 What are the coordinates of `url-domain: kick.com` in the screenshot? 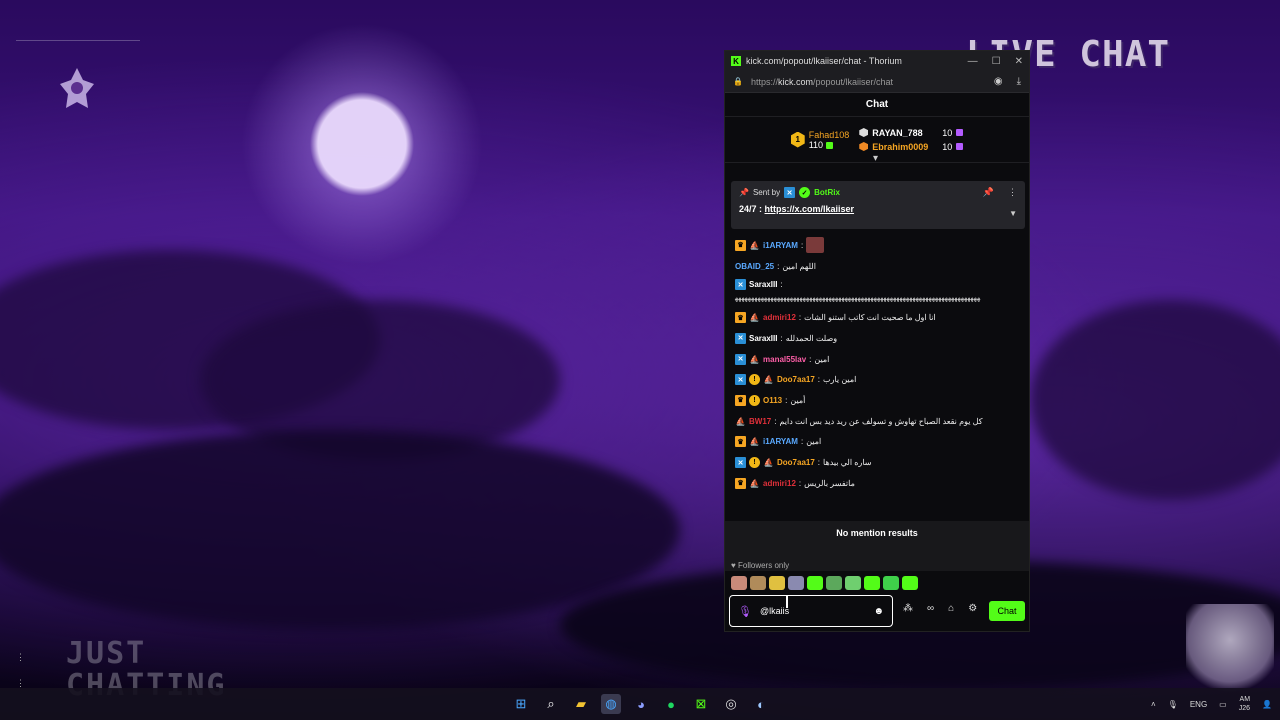 It's located at (795, 81).